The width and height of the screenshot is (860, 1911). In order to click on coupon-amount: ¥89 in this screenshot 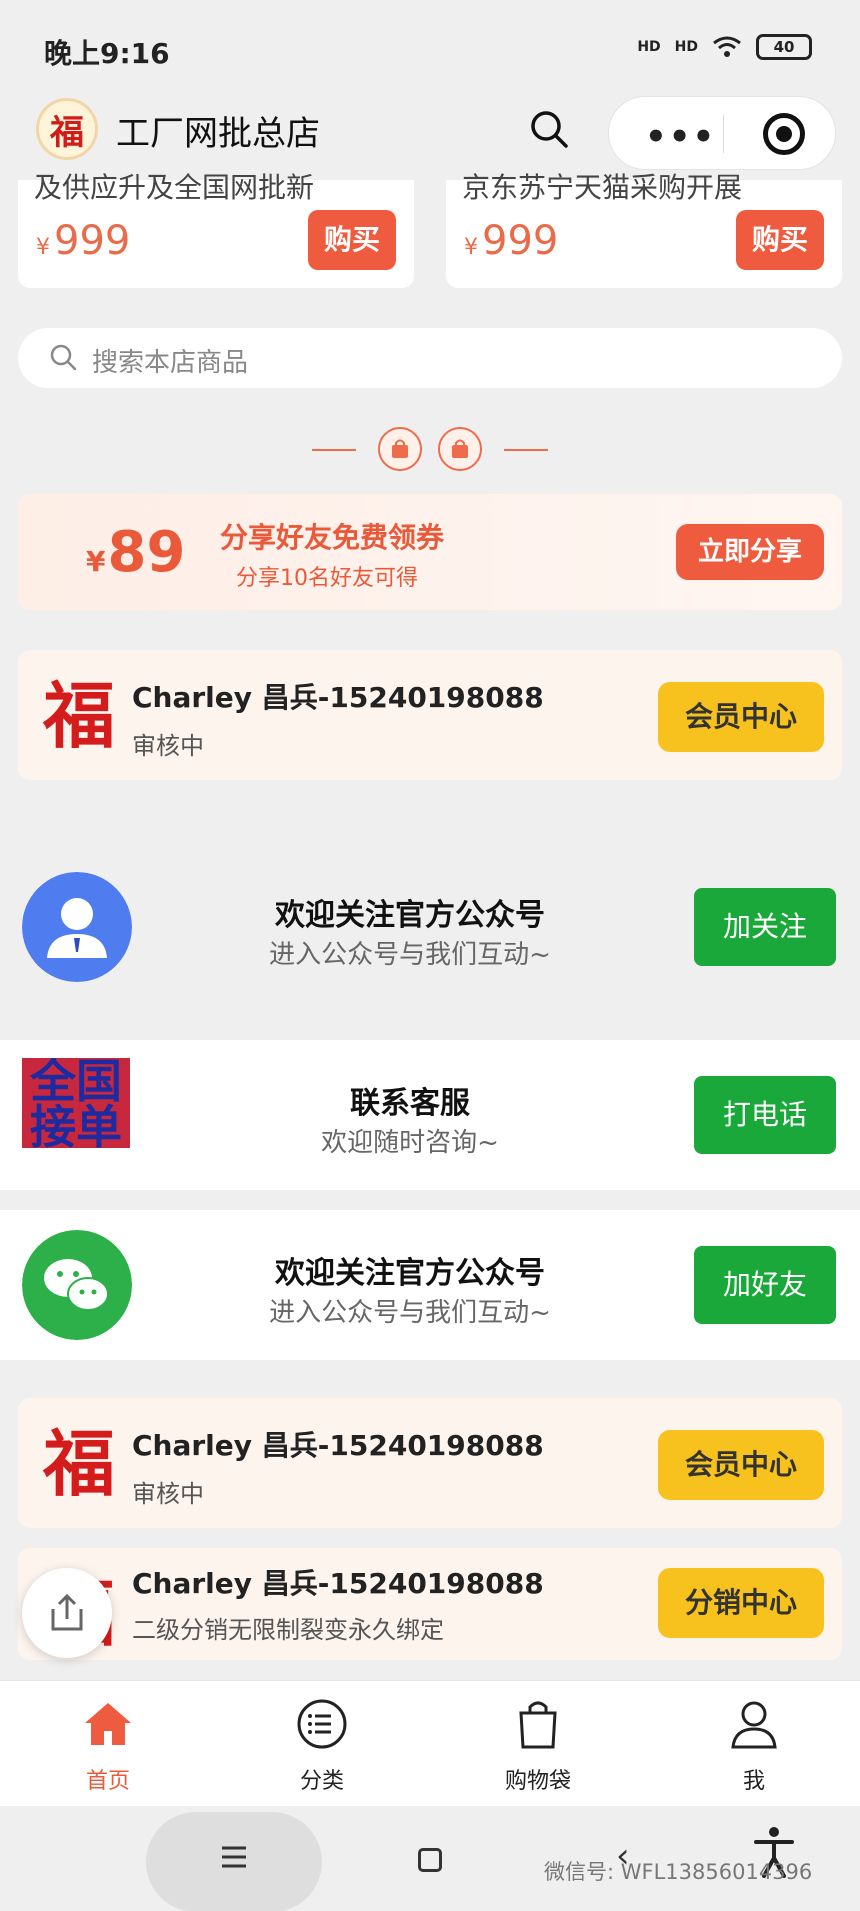, I will do `click(135, 552)`.